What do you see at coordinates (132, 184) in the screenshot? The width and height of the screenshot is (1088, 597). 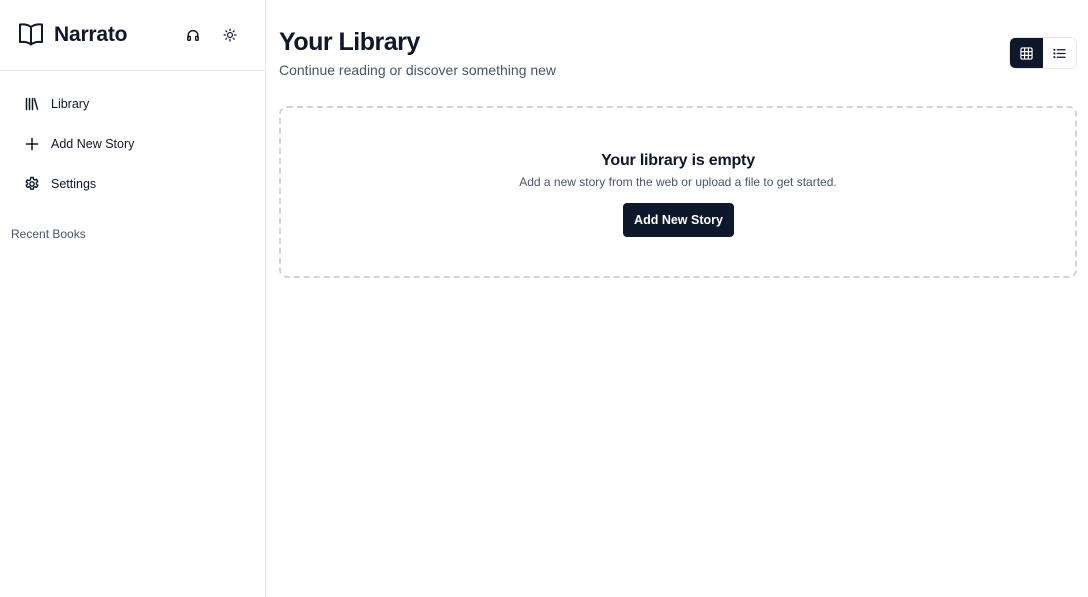 I see `sidebar-item-settings: Settings` at bounding box center [132, 184].